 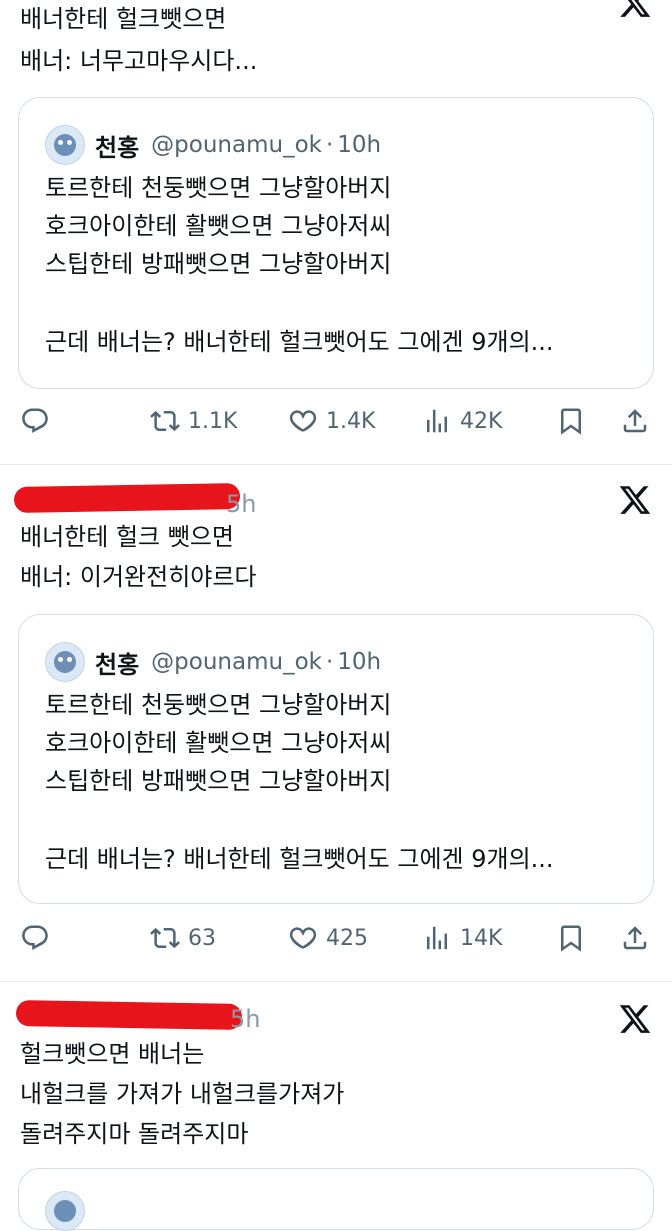 I want to click on like-count: 1.4K, so click(x=351, y=421).